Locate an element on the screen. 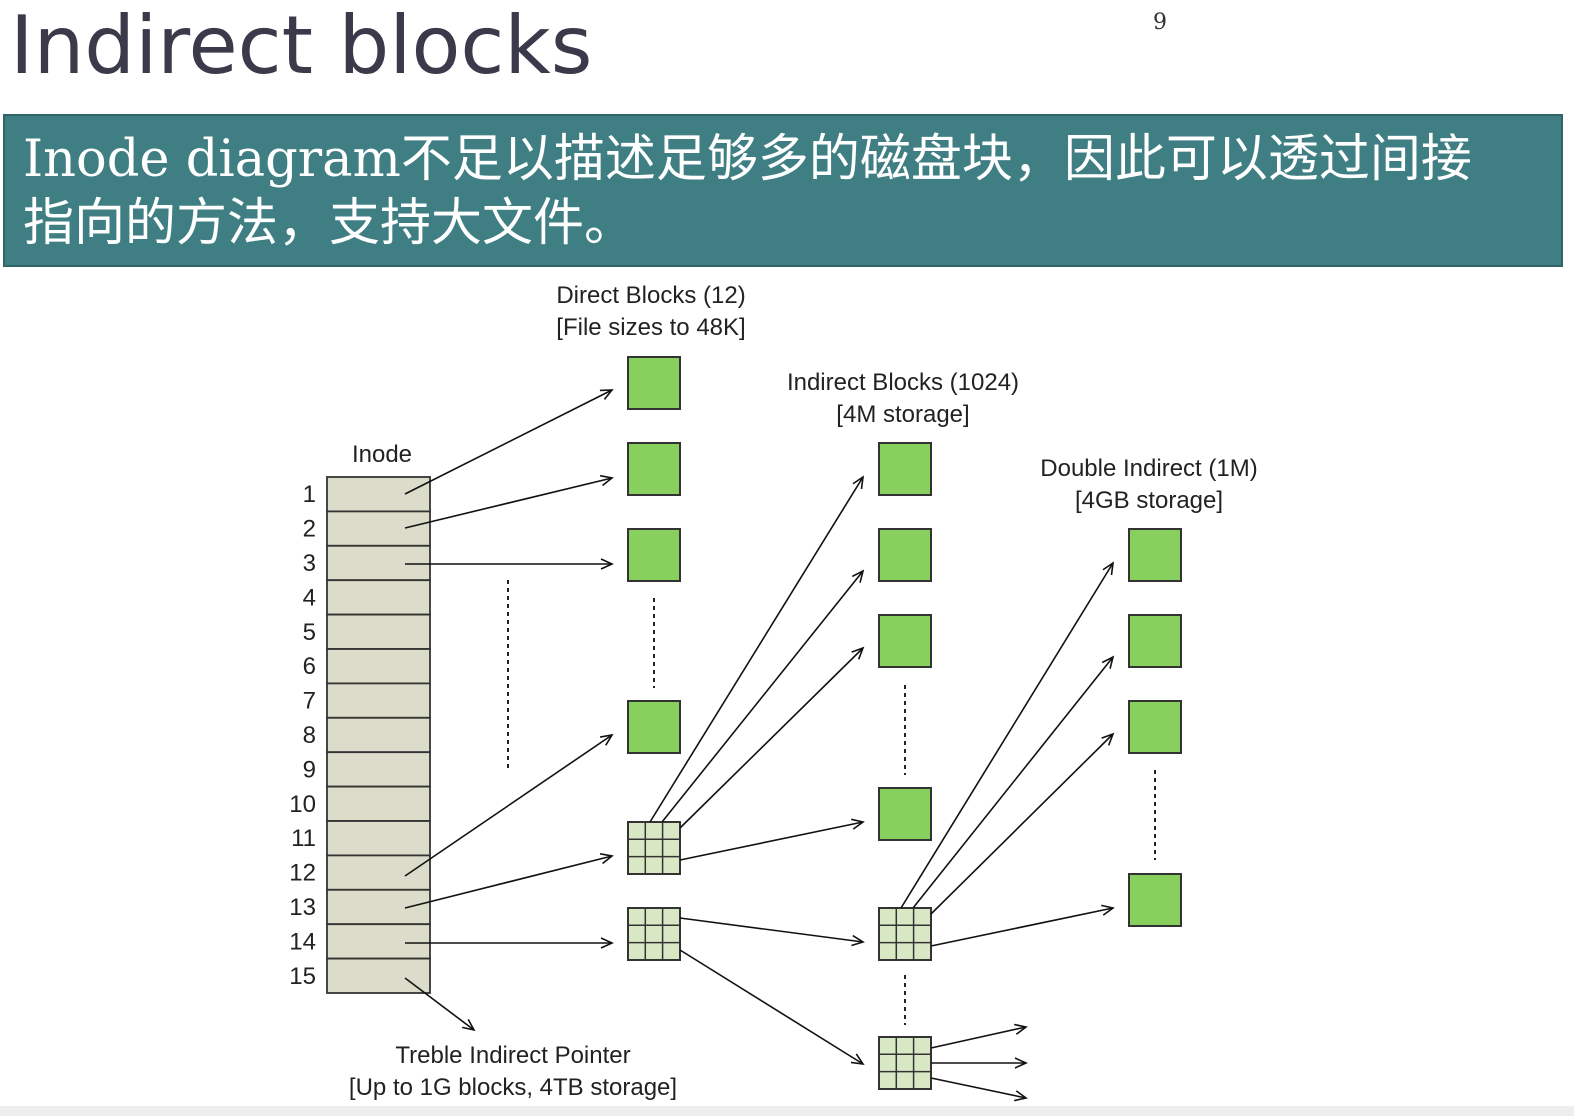 The image size is (1574, 1116). inode-slot-number: 7 is located at coordinates (309, 701).